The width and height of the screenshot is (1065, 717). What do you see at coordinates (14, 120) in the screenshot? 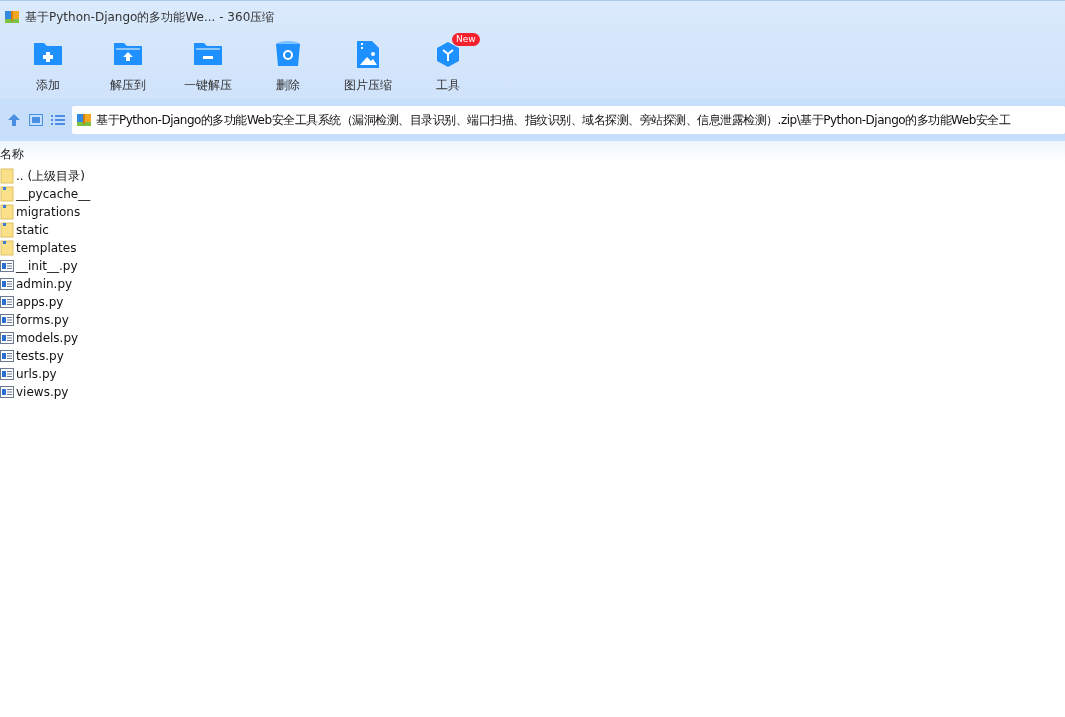
I see `up-arrow-icon` at bounding box center [14, 120].